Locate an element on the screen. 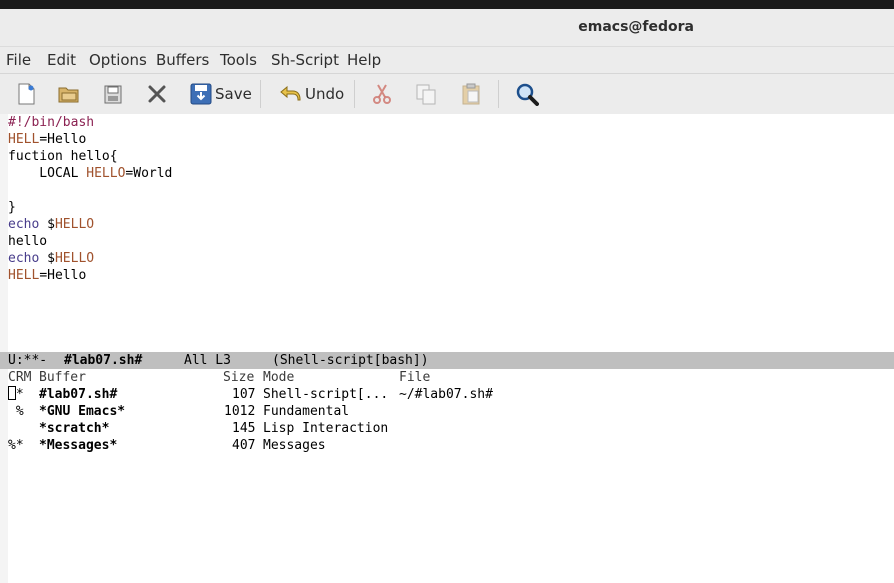 This screenshot has width=894, height=583. header-buffer: Buffer is located at coordinates (62, 377).